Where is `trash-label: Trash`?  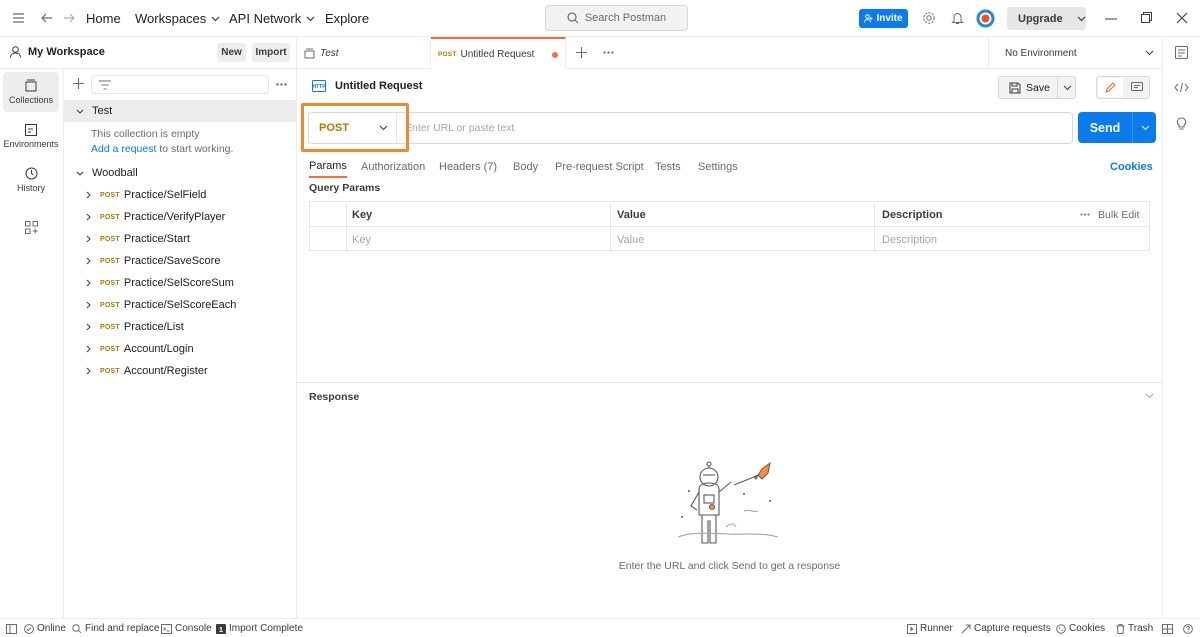
trash-label: Trash is located at coordinates (1141, 628).